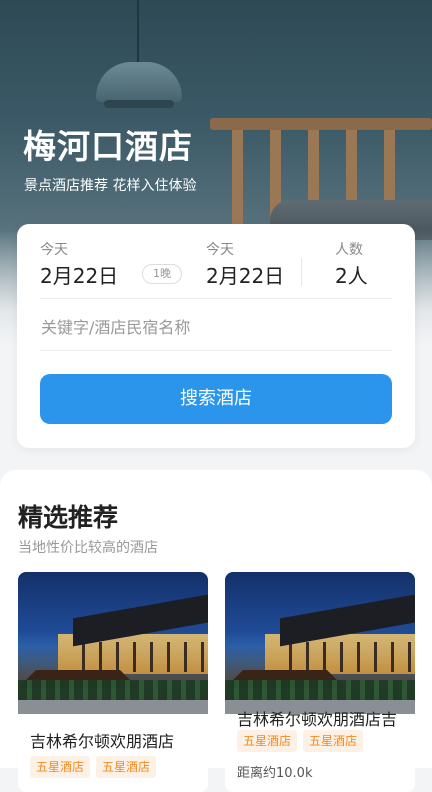  Describe the element at coordinates (162, 274) in the screenshot. I see `nights-badge: 1晚` at that location.